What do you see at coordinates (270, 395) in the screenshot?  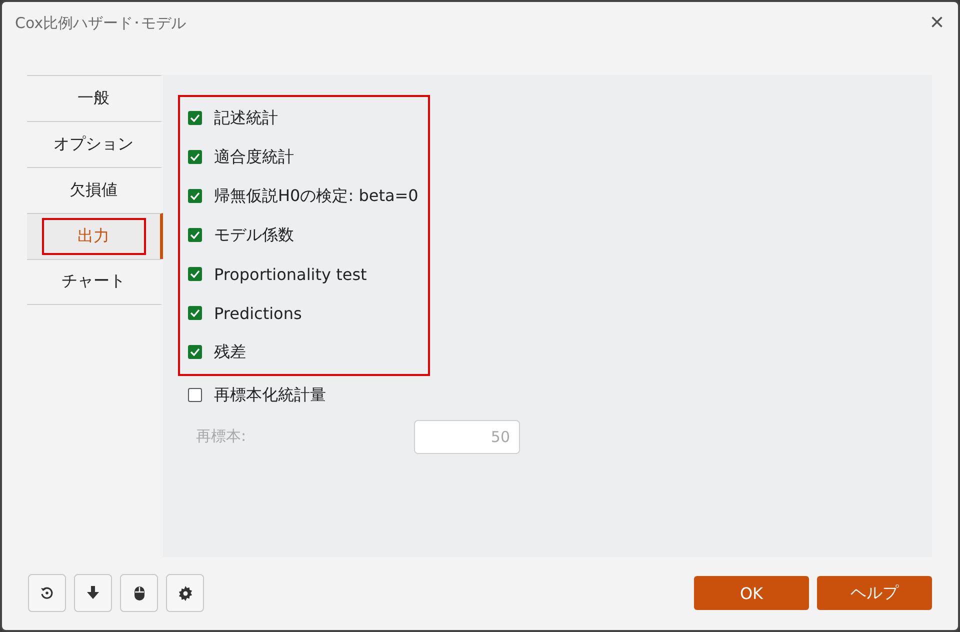 I see `option-label: 再標本化統計量` at bounding box center [270, 395].